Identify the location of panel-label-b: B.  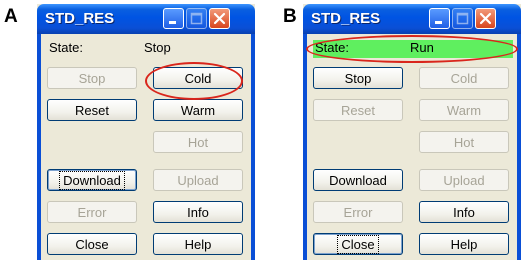
(290, 16).